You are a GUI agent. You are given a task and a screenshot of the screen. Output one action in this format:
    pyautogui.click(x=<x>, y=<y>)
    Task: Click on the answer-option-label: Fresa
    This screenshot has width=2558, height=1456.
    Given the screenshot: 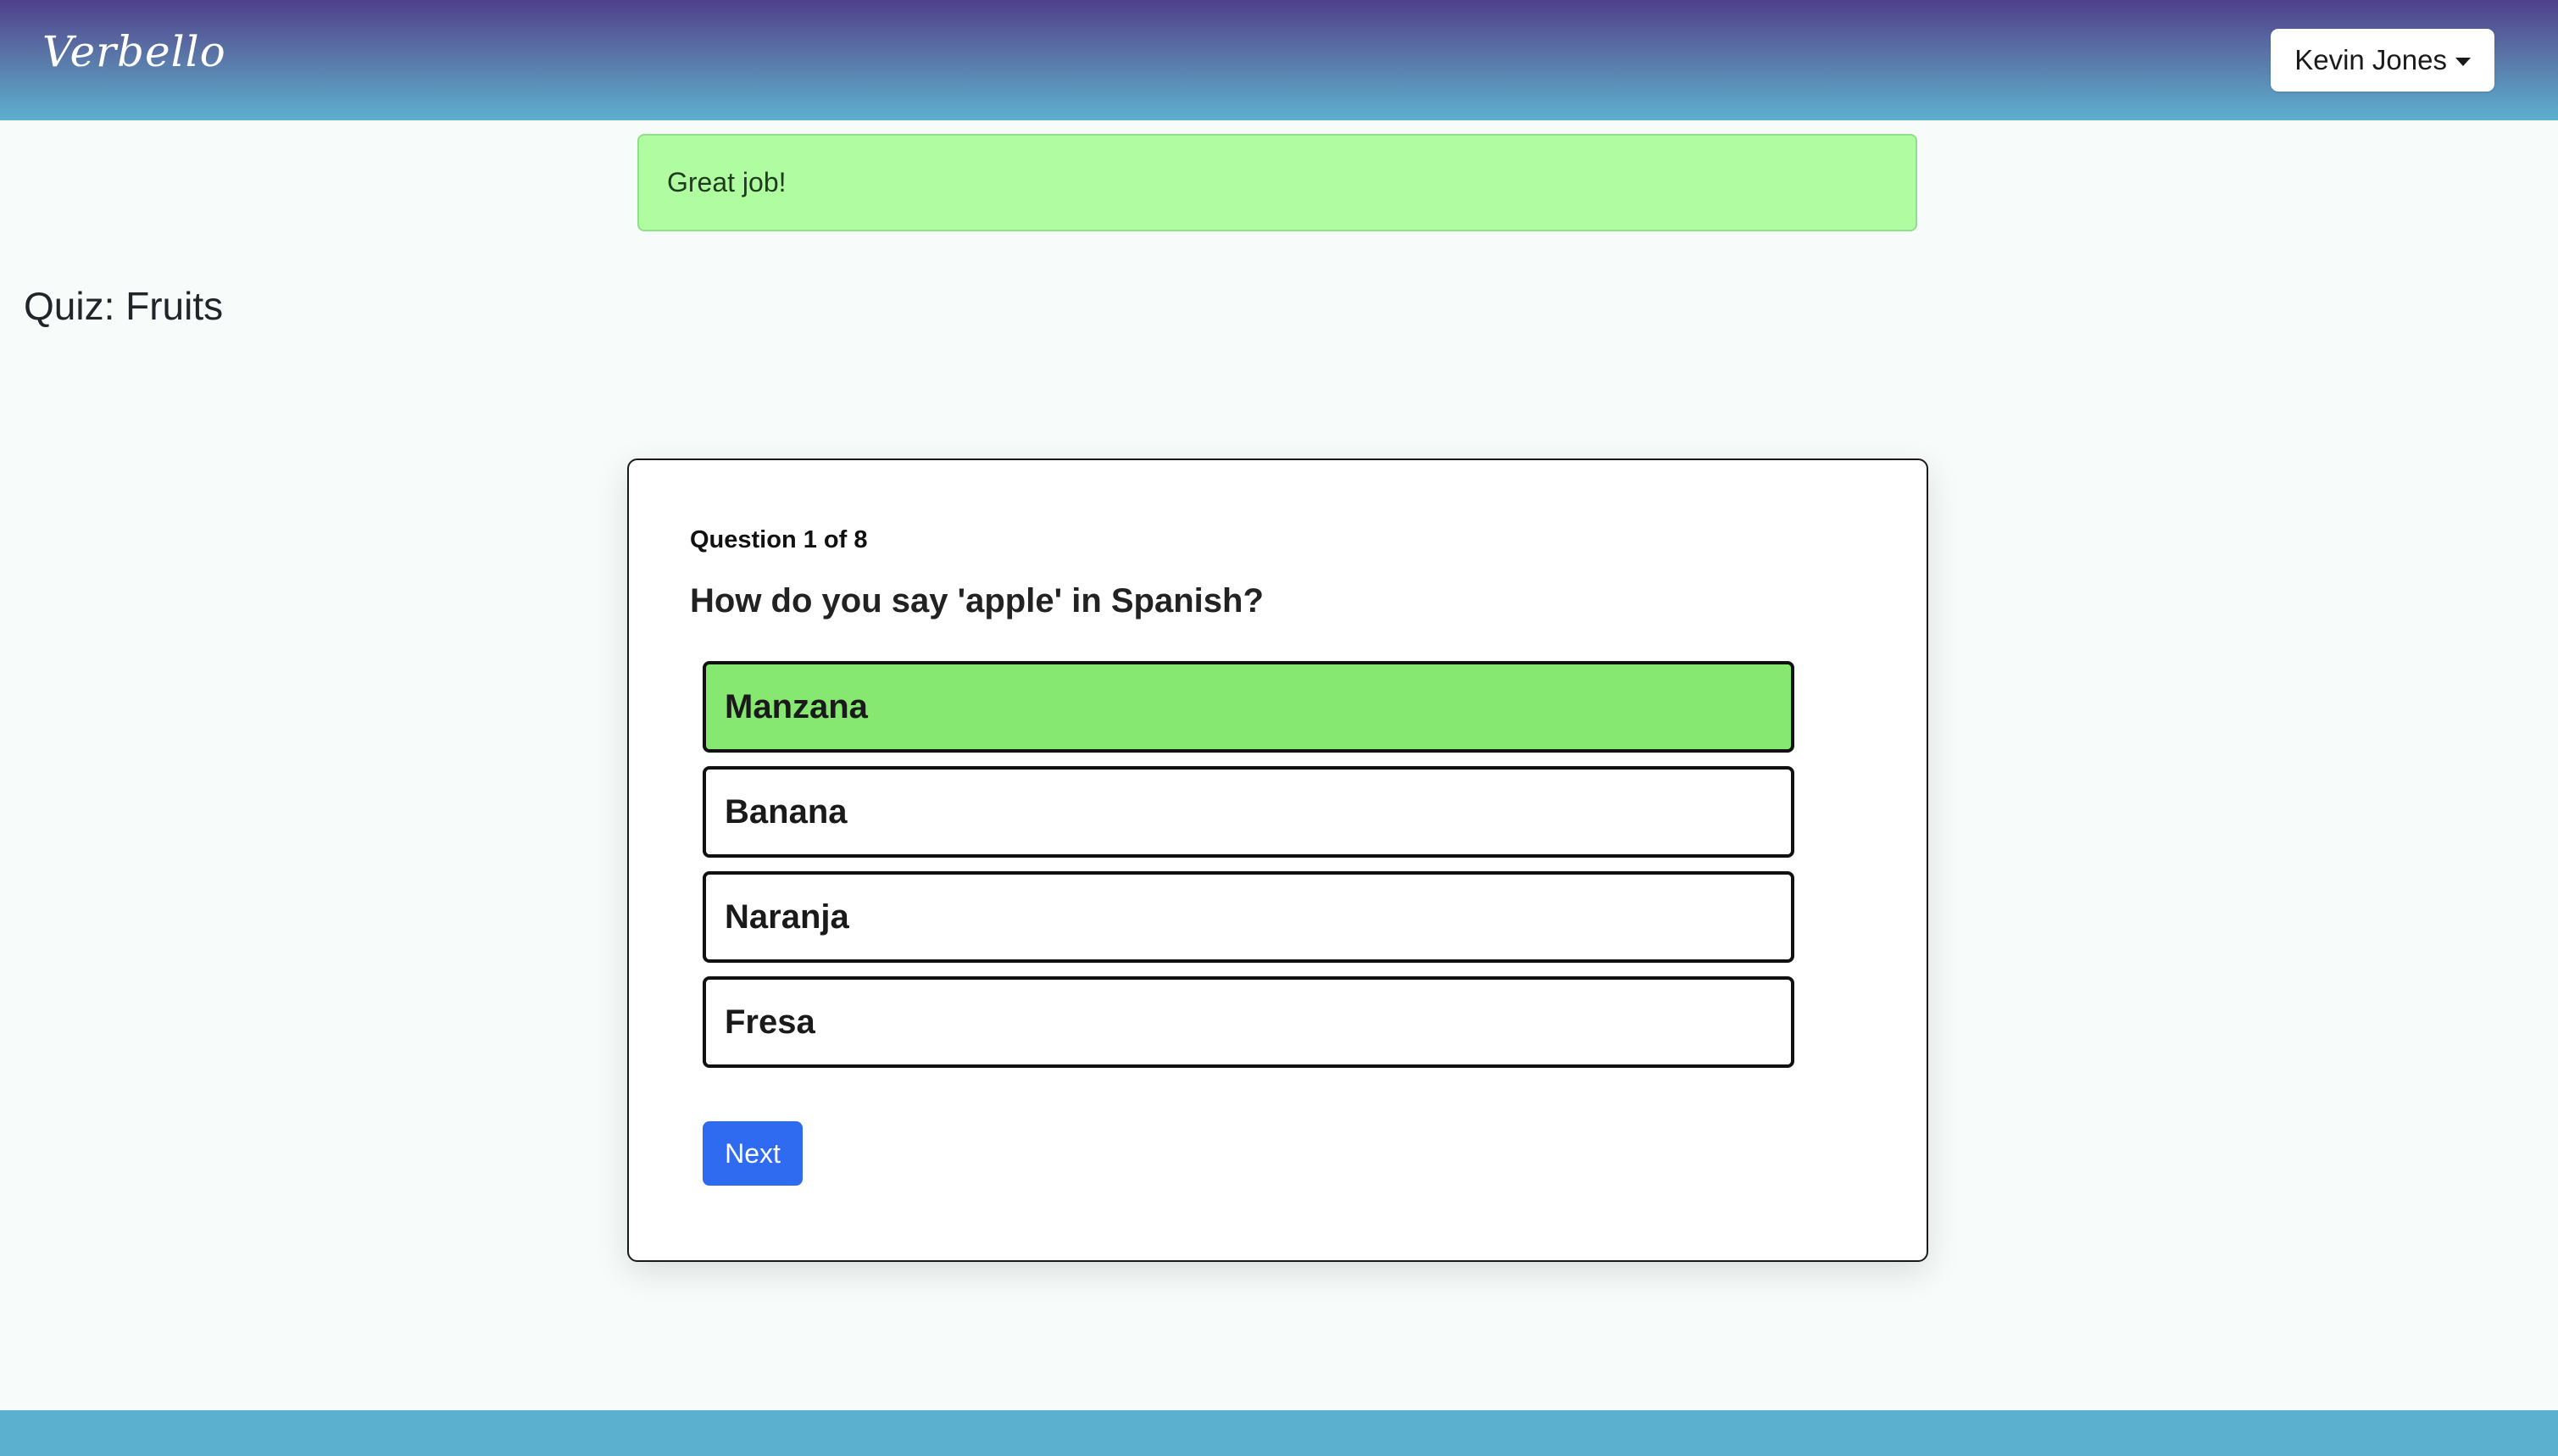 What is the action you would take?
    pyautogui.click(x=770, y=1022)
    